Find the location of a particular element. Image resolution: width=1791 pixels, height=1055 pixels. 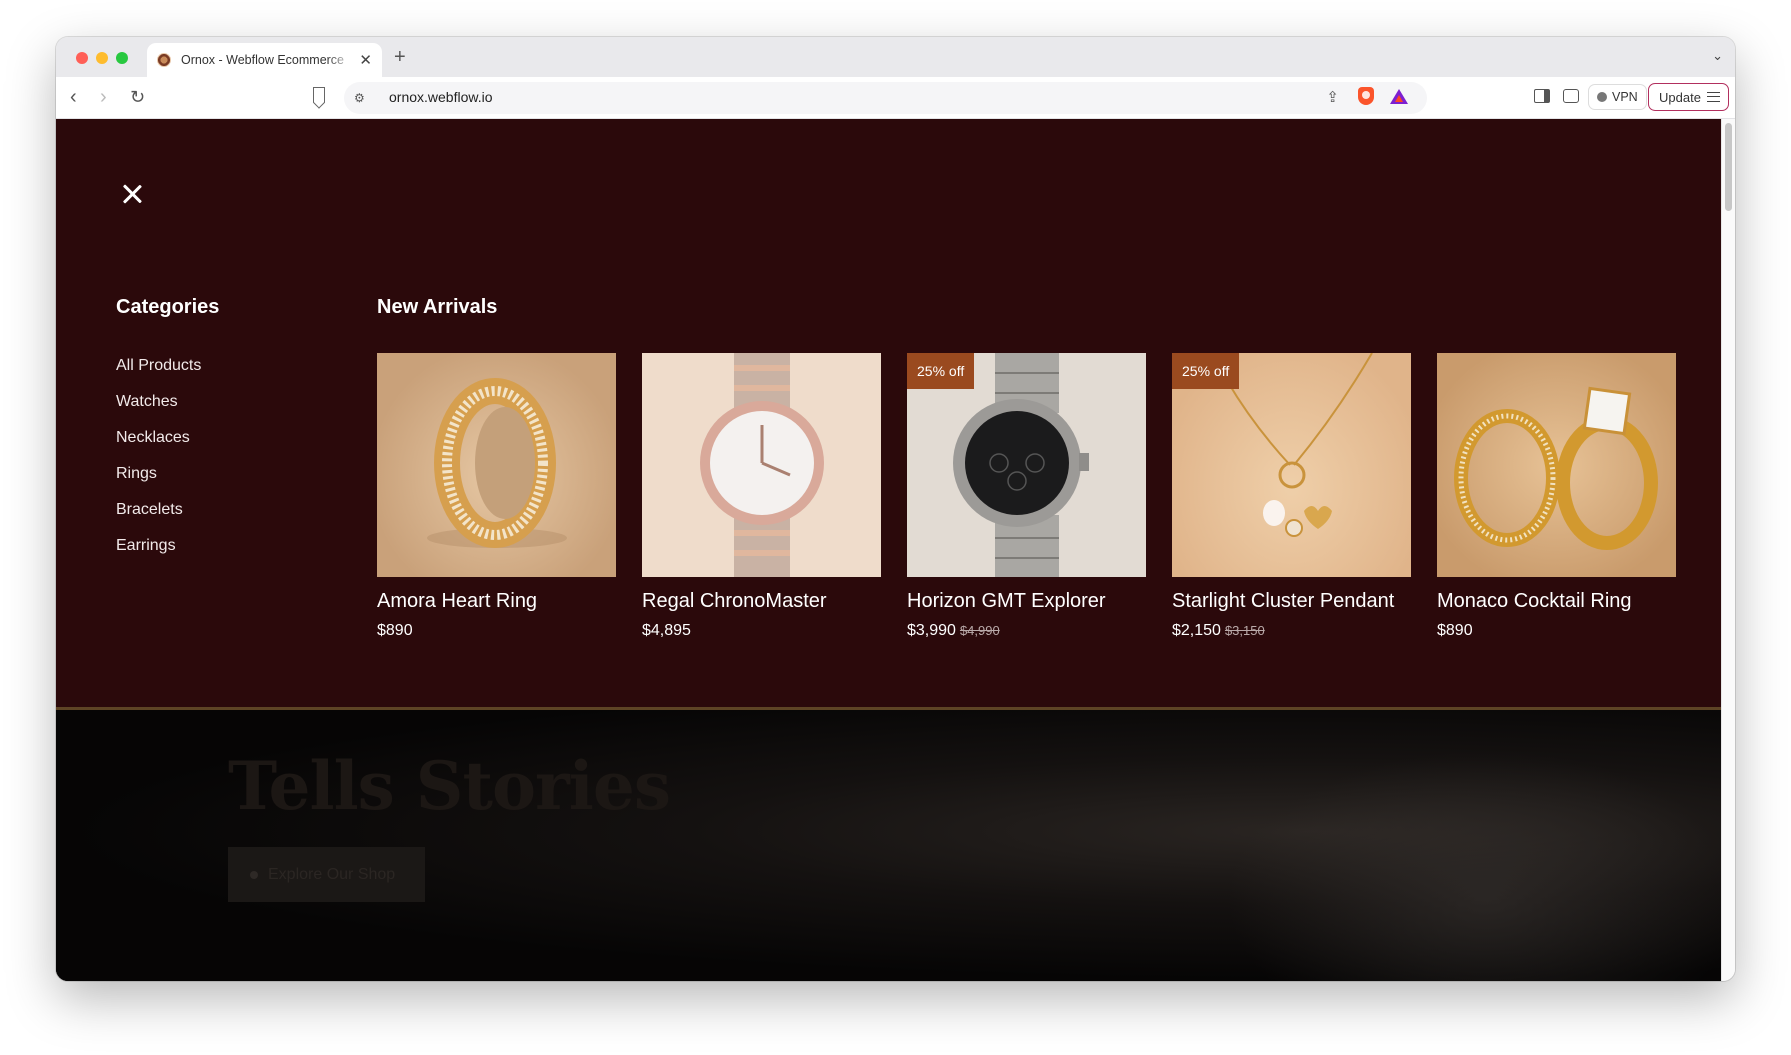

maximize-window-button is located at coordinates (122, 58).